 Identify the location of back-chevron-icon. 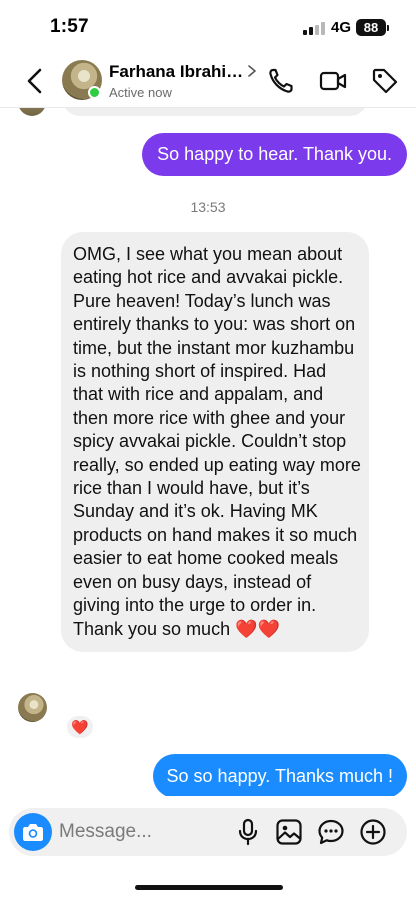
(34, 81).